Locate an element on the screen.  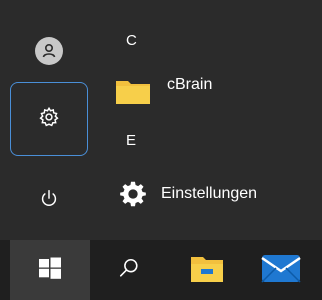
search-button is located at coordinates (129, 270).